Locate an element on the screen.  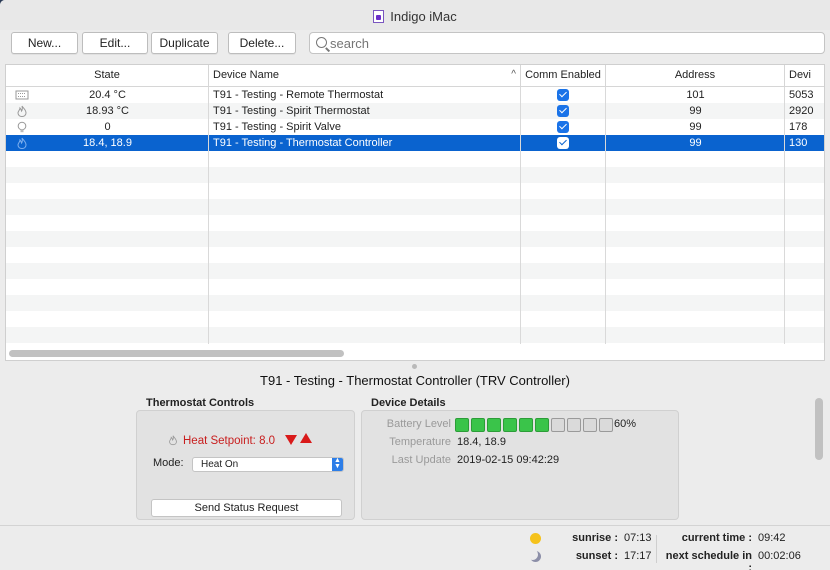
heat-setpoint-label: Heat Setpoint: 8.0 is located at coordinates (229, 441).